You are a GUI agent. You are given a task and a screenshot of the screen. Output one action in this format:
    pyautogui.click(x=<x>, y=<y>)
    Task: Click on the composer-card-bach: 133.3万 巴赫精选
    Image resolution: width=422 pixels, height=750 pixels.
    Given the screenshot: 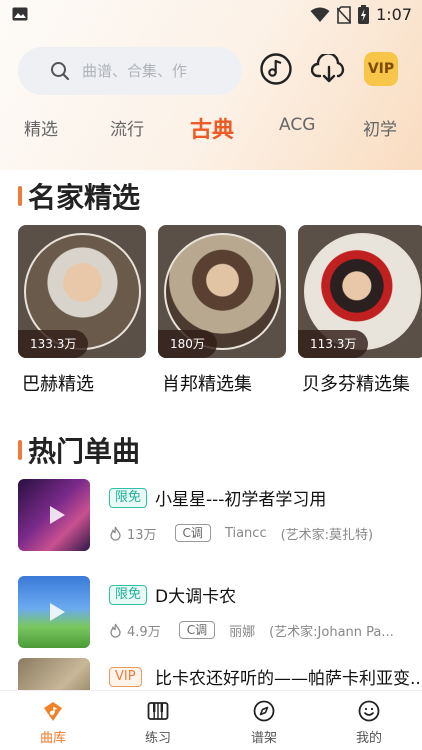 What is the action you would take?
    pyautogui.click(x=82, y=310)
    